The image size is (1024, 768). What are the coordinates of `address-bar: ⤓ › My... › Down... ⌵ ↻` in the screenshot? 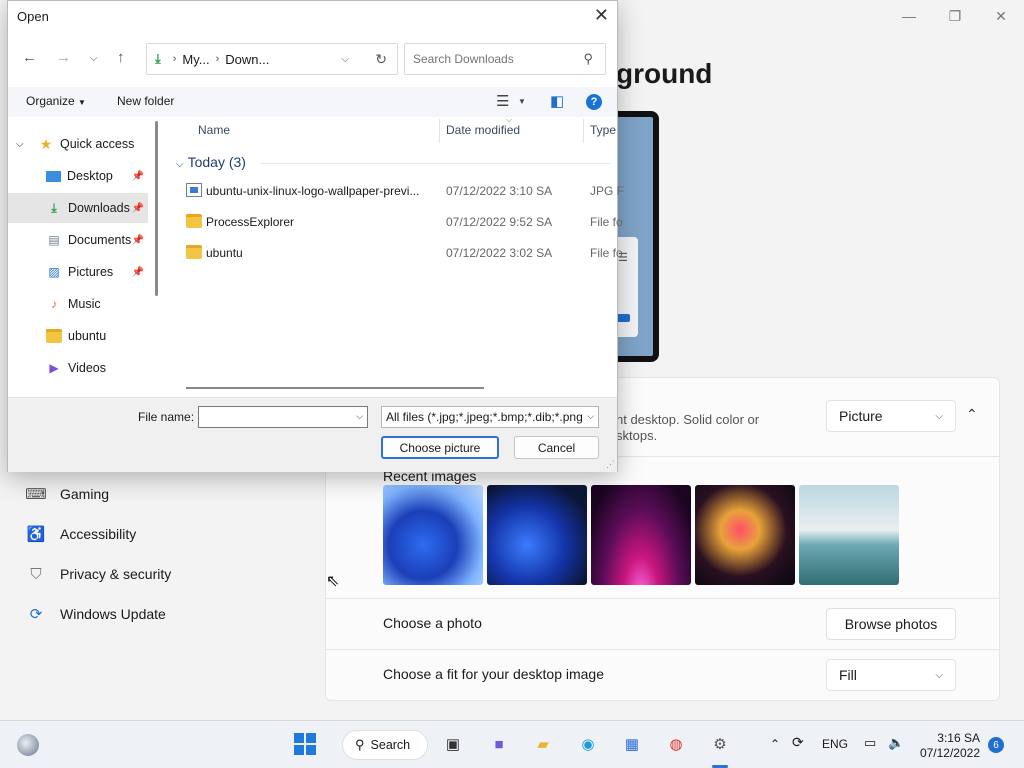 It's located at (272, 59).